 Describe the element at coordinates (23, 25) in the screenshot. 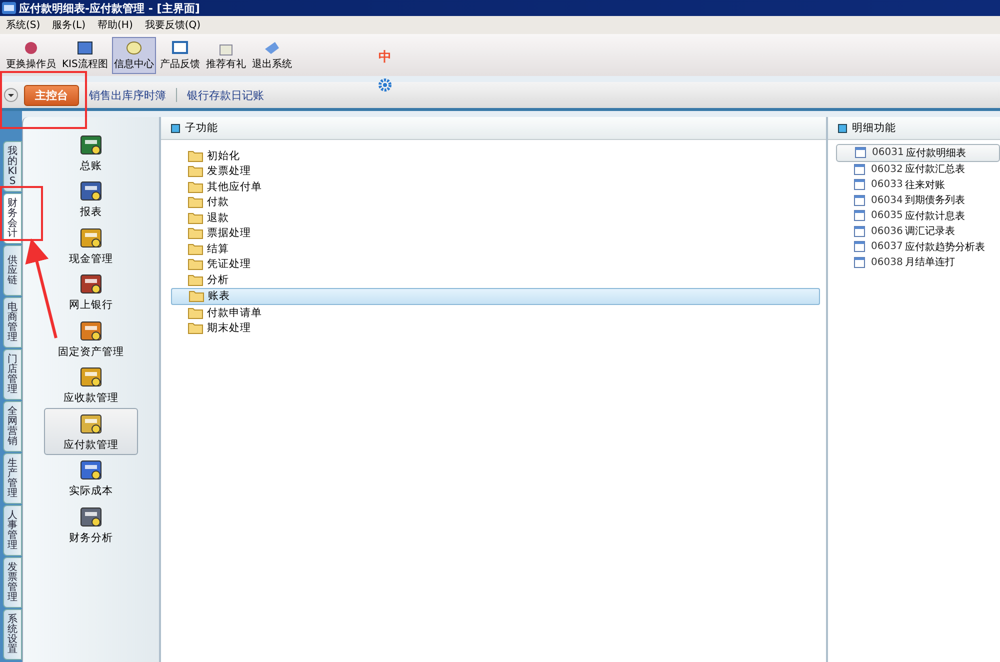

I see `menu-item: 系统(S)` at that location.